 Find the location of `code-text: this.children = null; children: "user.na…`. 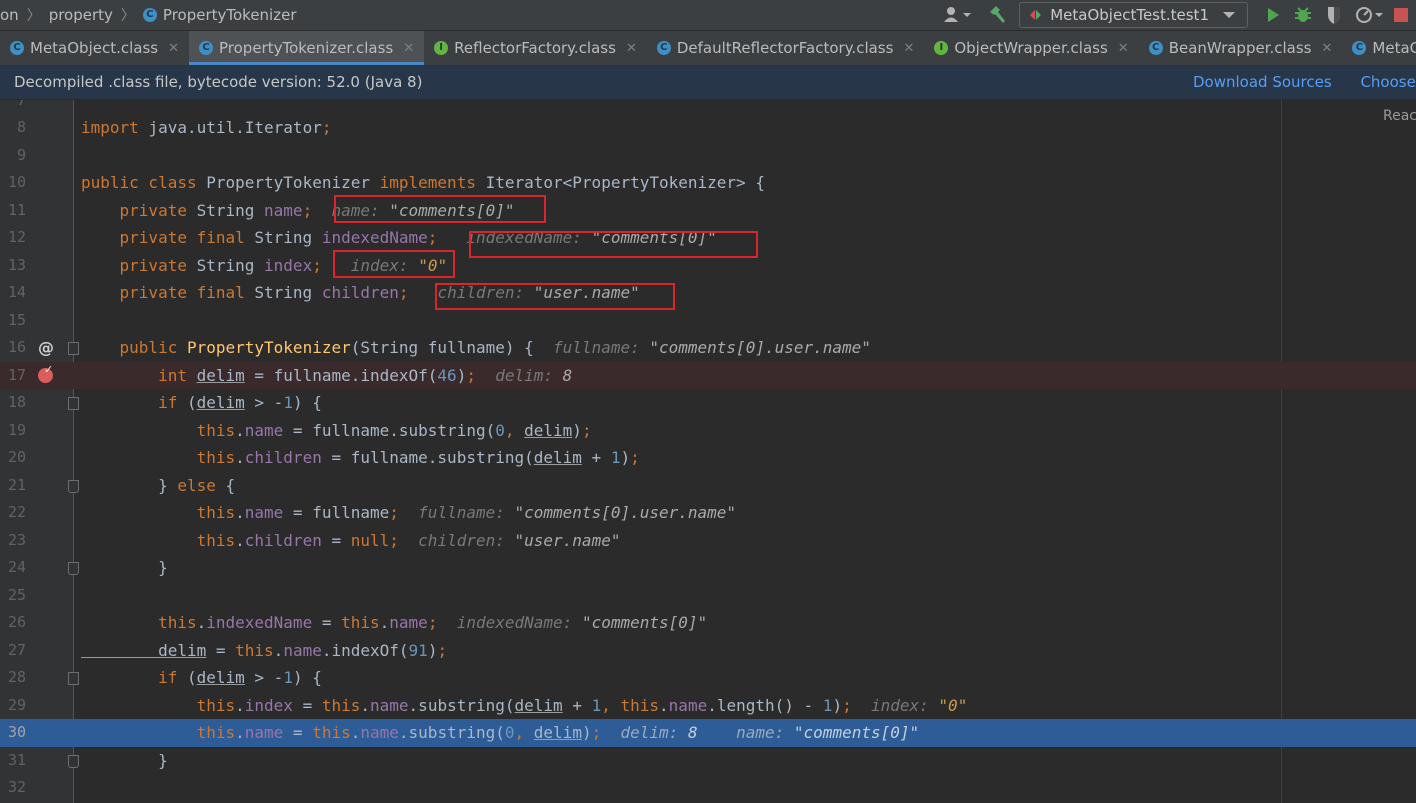

code-text: this.children = null; children: "user.na… is located at coordinates (351, 541).